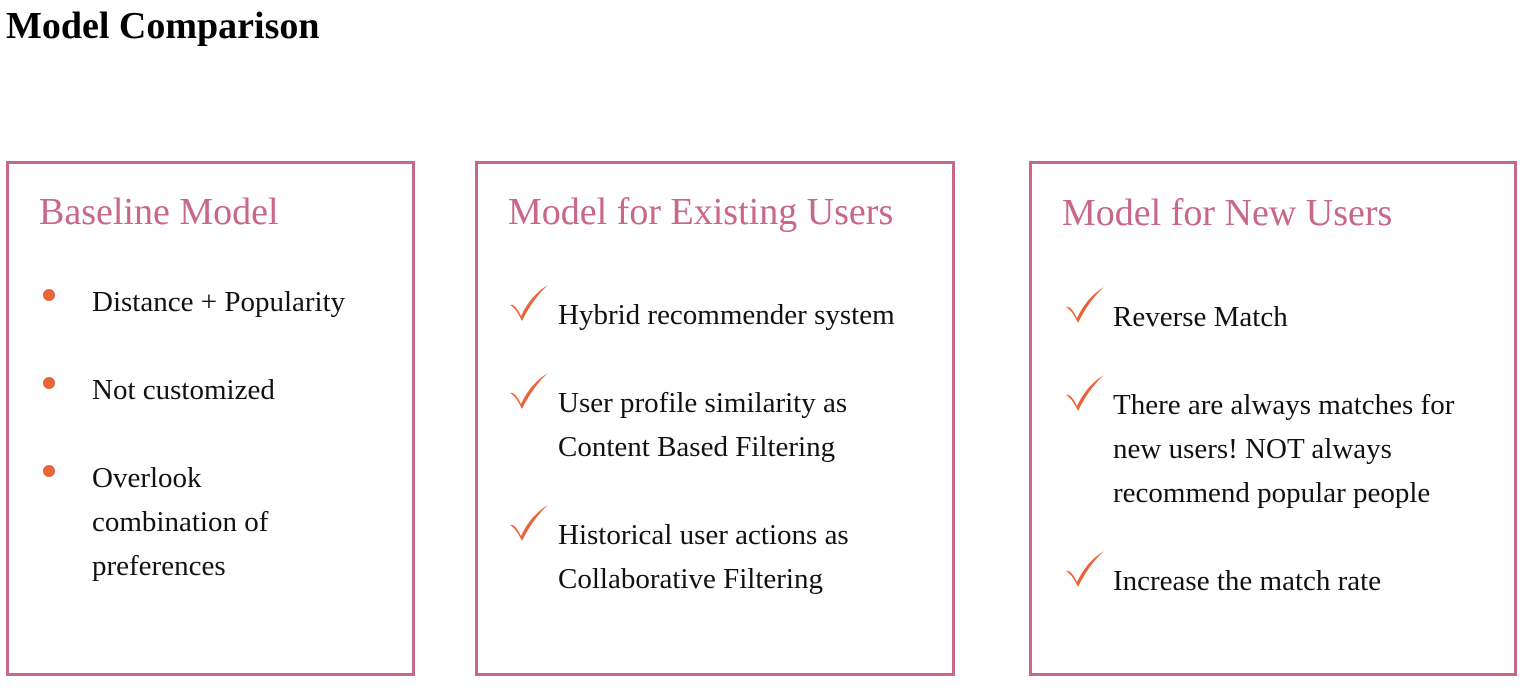  I want to click on item-text: Increase the match rate, so click(1247, 581).